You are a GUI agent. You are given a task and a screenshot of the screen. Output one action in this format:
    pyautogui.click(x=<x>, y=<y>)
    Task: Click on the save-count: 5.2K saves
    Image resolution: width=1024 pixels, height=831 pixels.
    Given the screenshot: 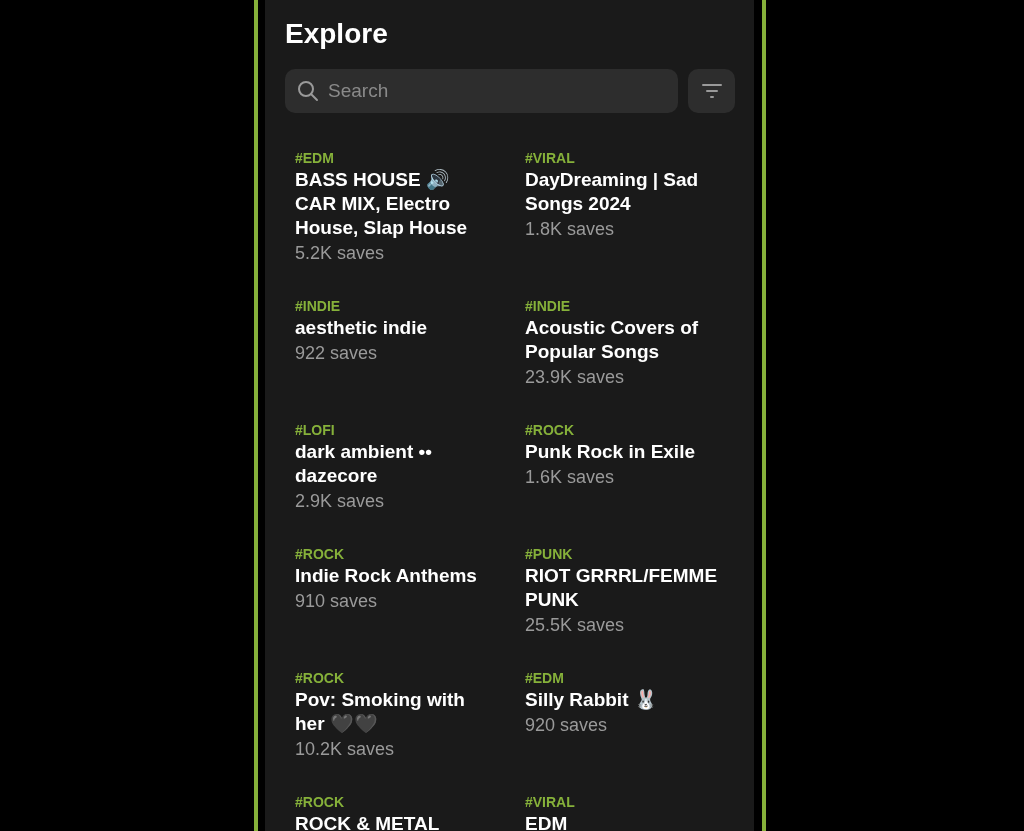 What is the action you would take?
    pyautogui.click(x=340, y=253)
    